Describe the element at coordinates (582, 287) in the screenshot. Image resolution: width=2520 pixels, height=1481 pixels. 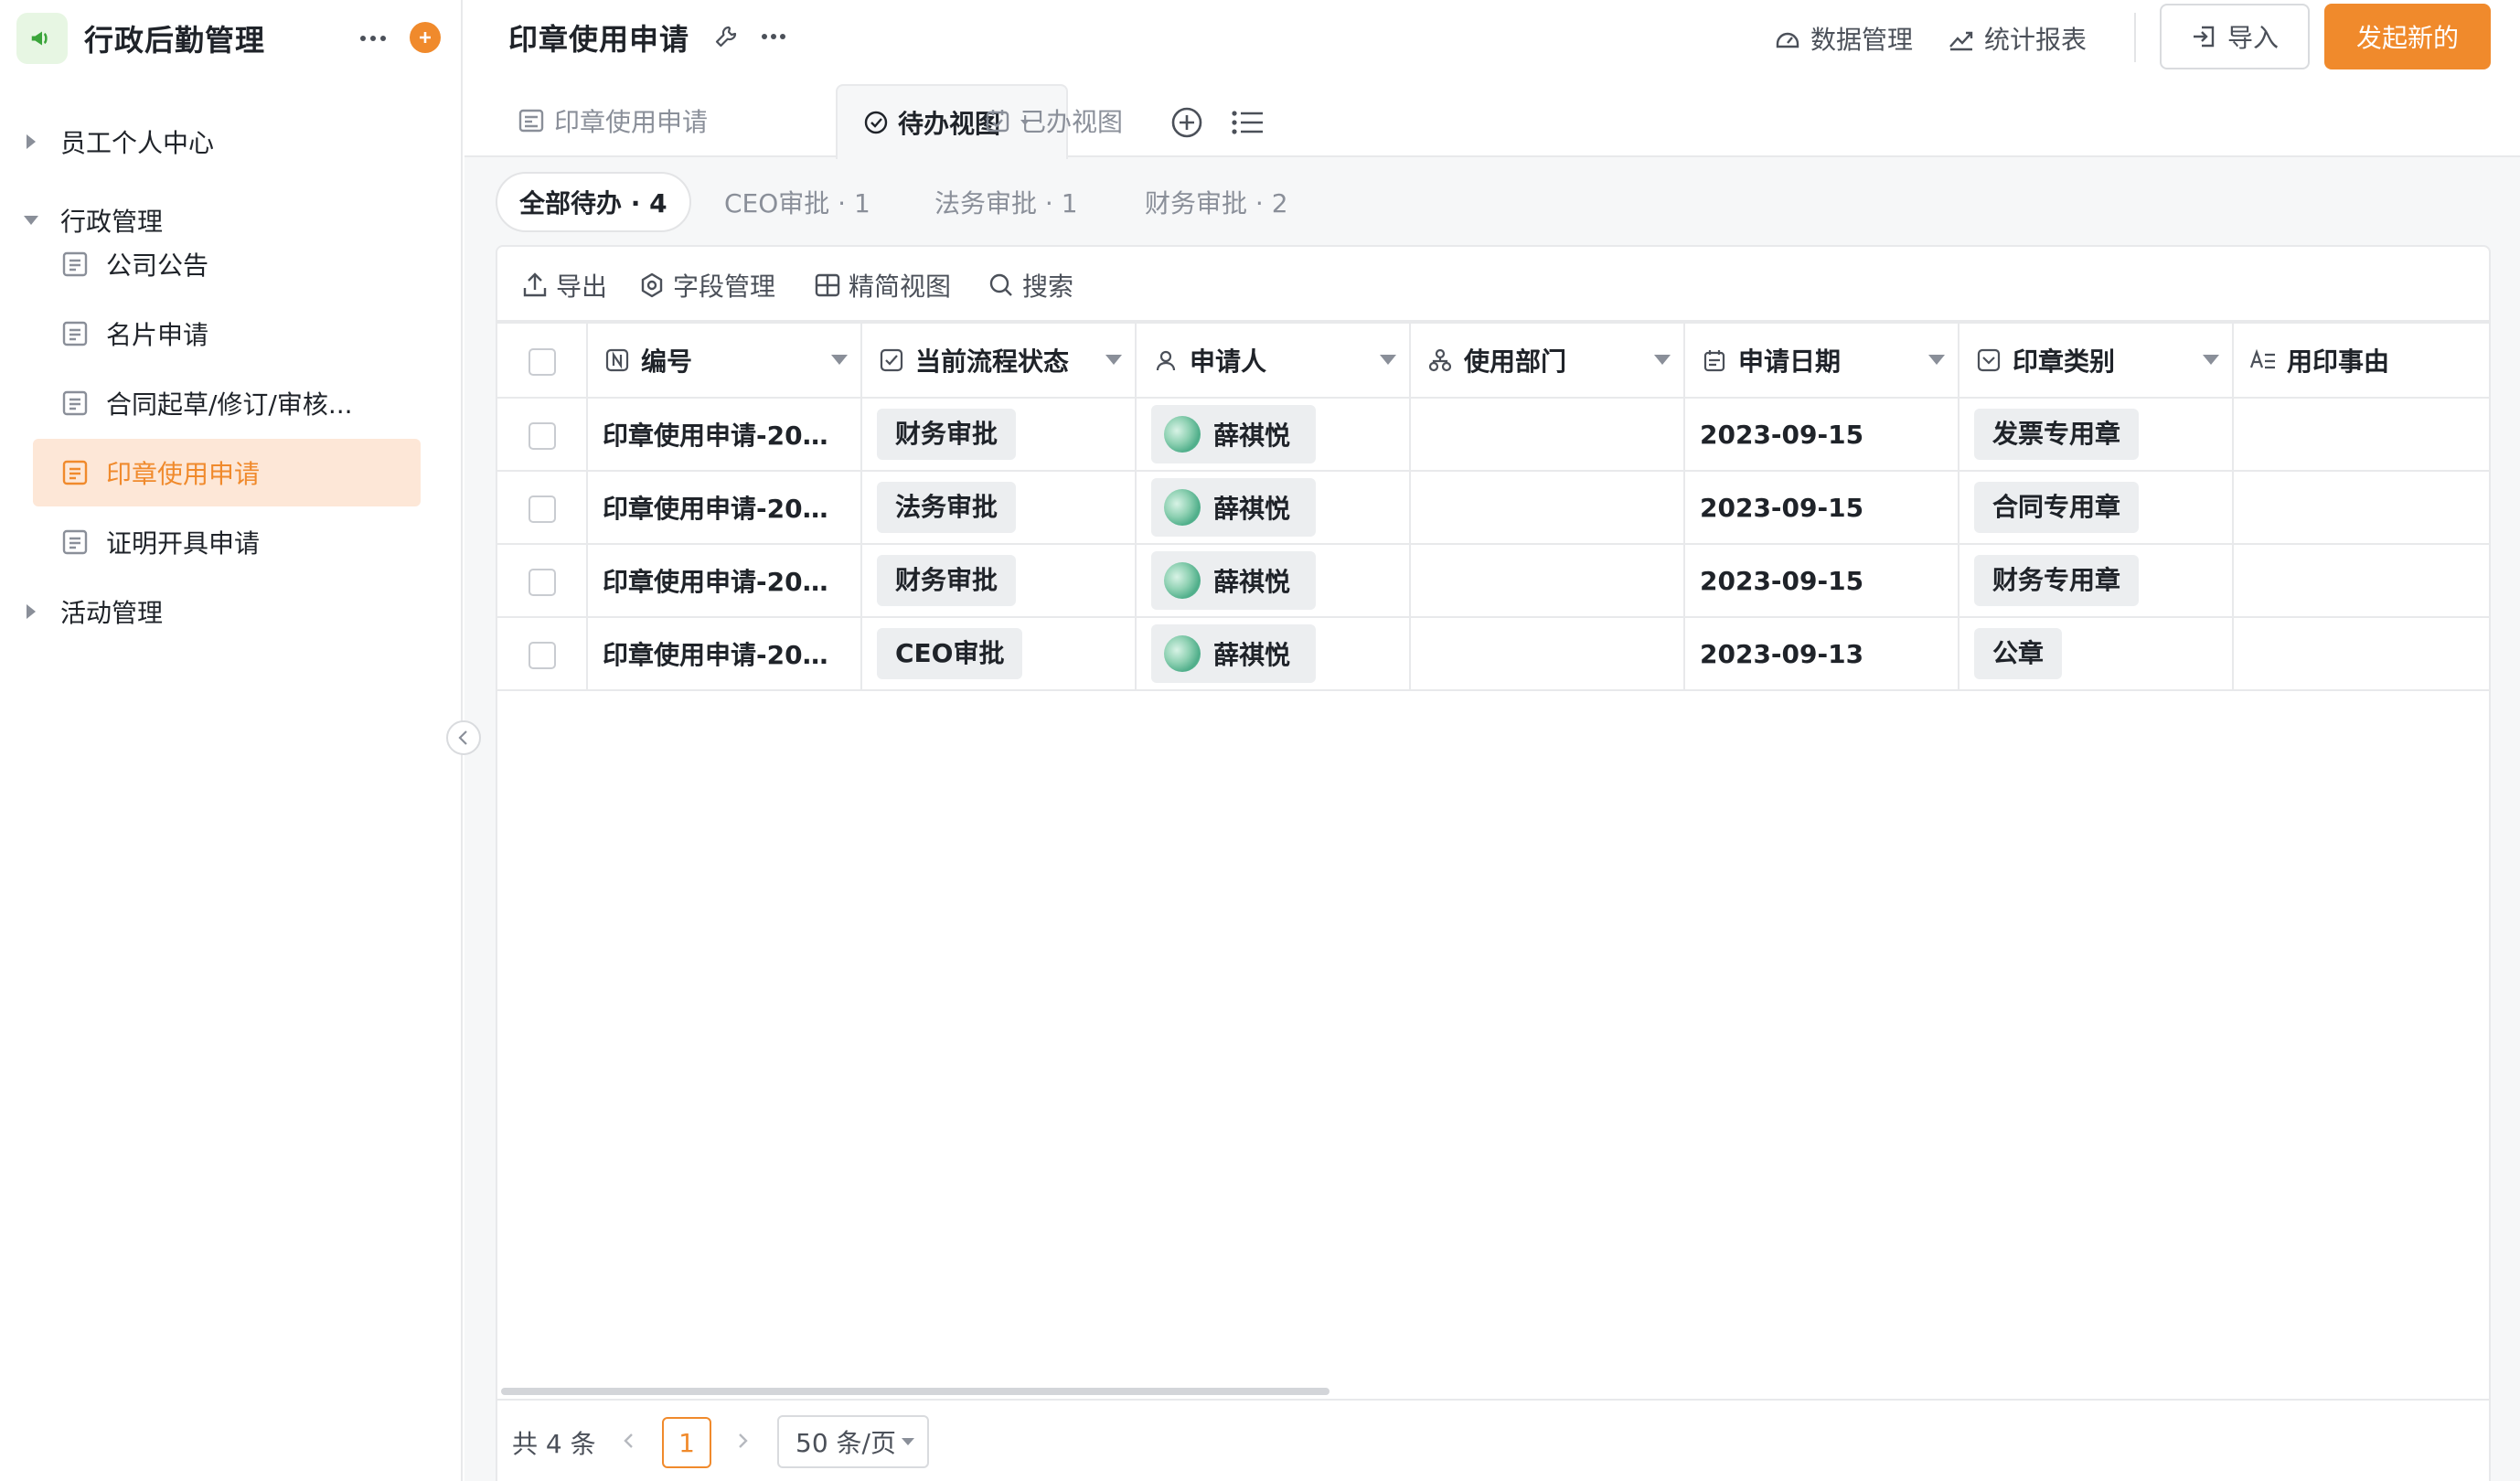
I see `export-label: 导出` at that location.